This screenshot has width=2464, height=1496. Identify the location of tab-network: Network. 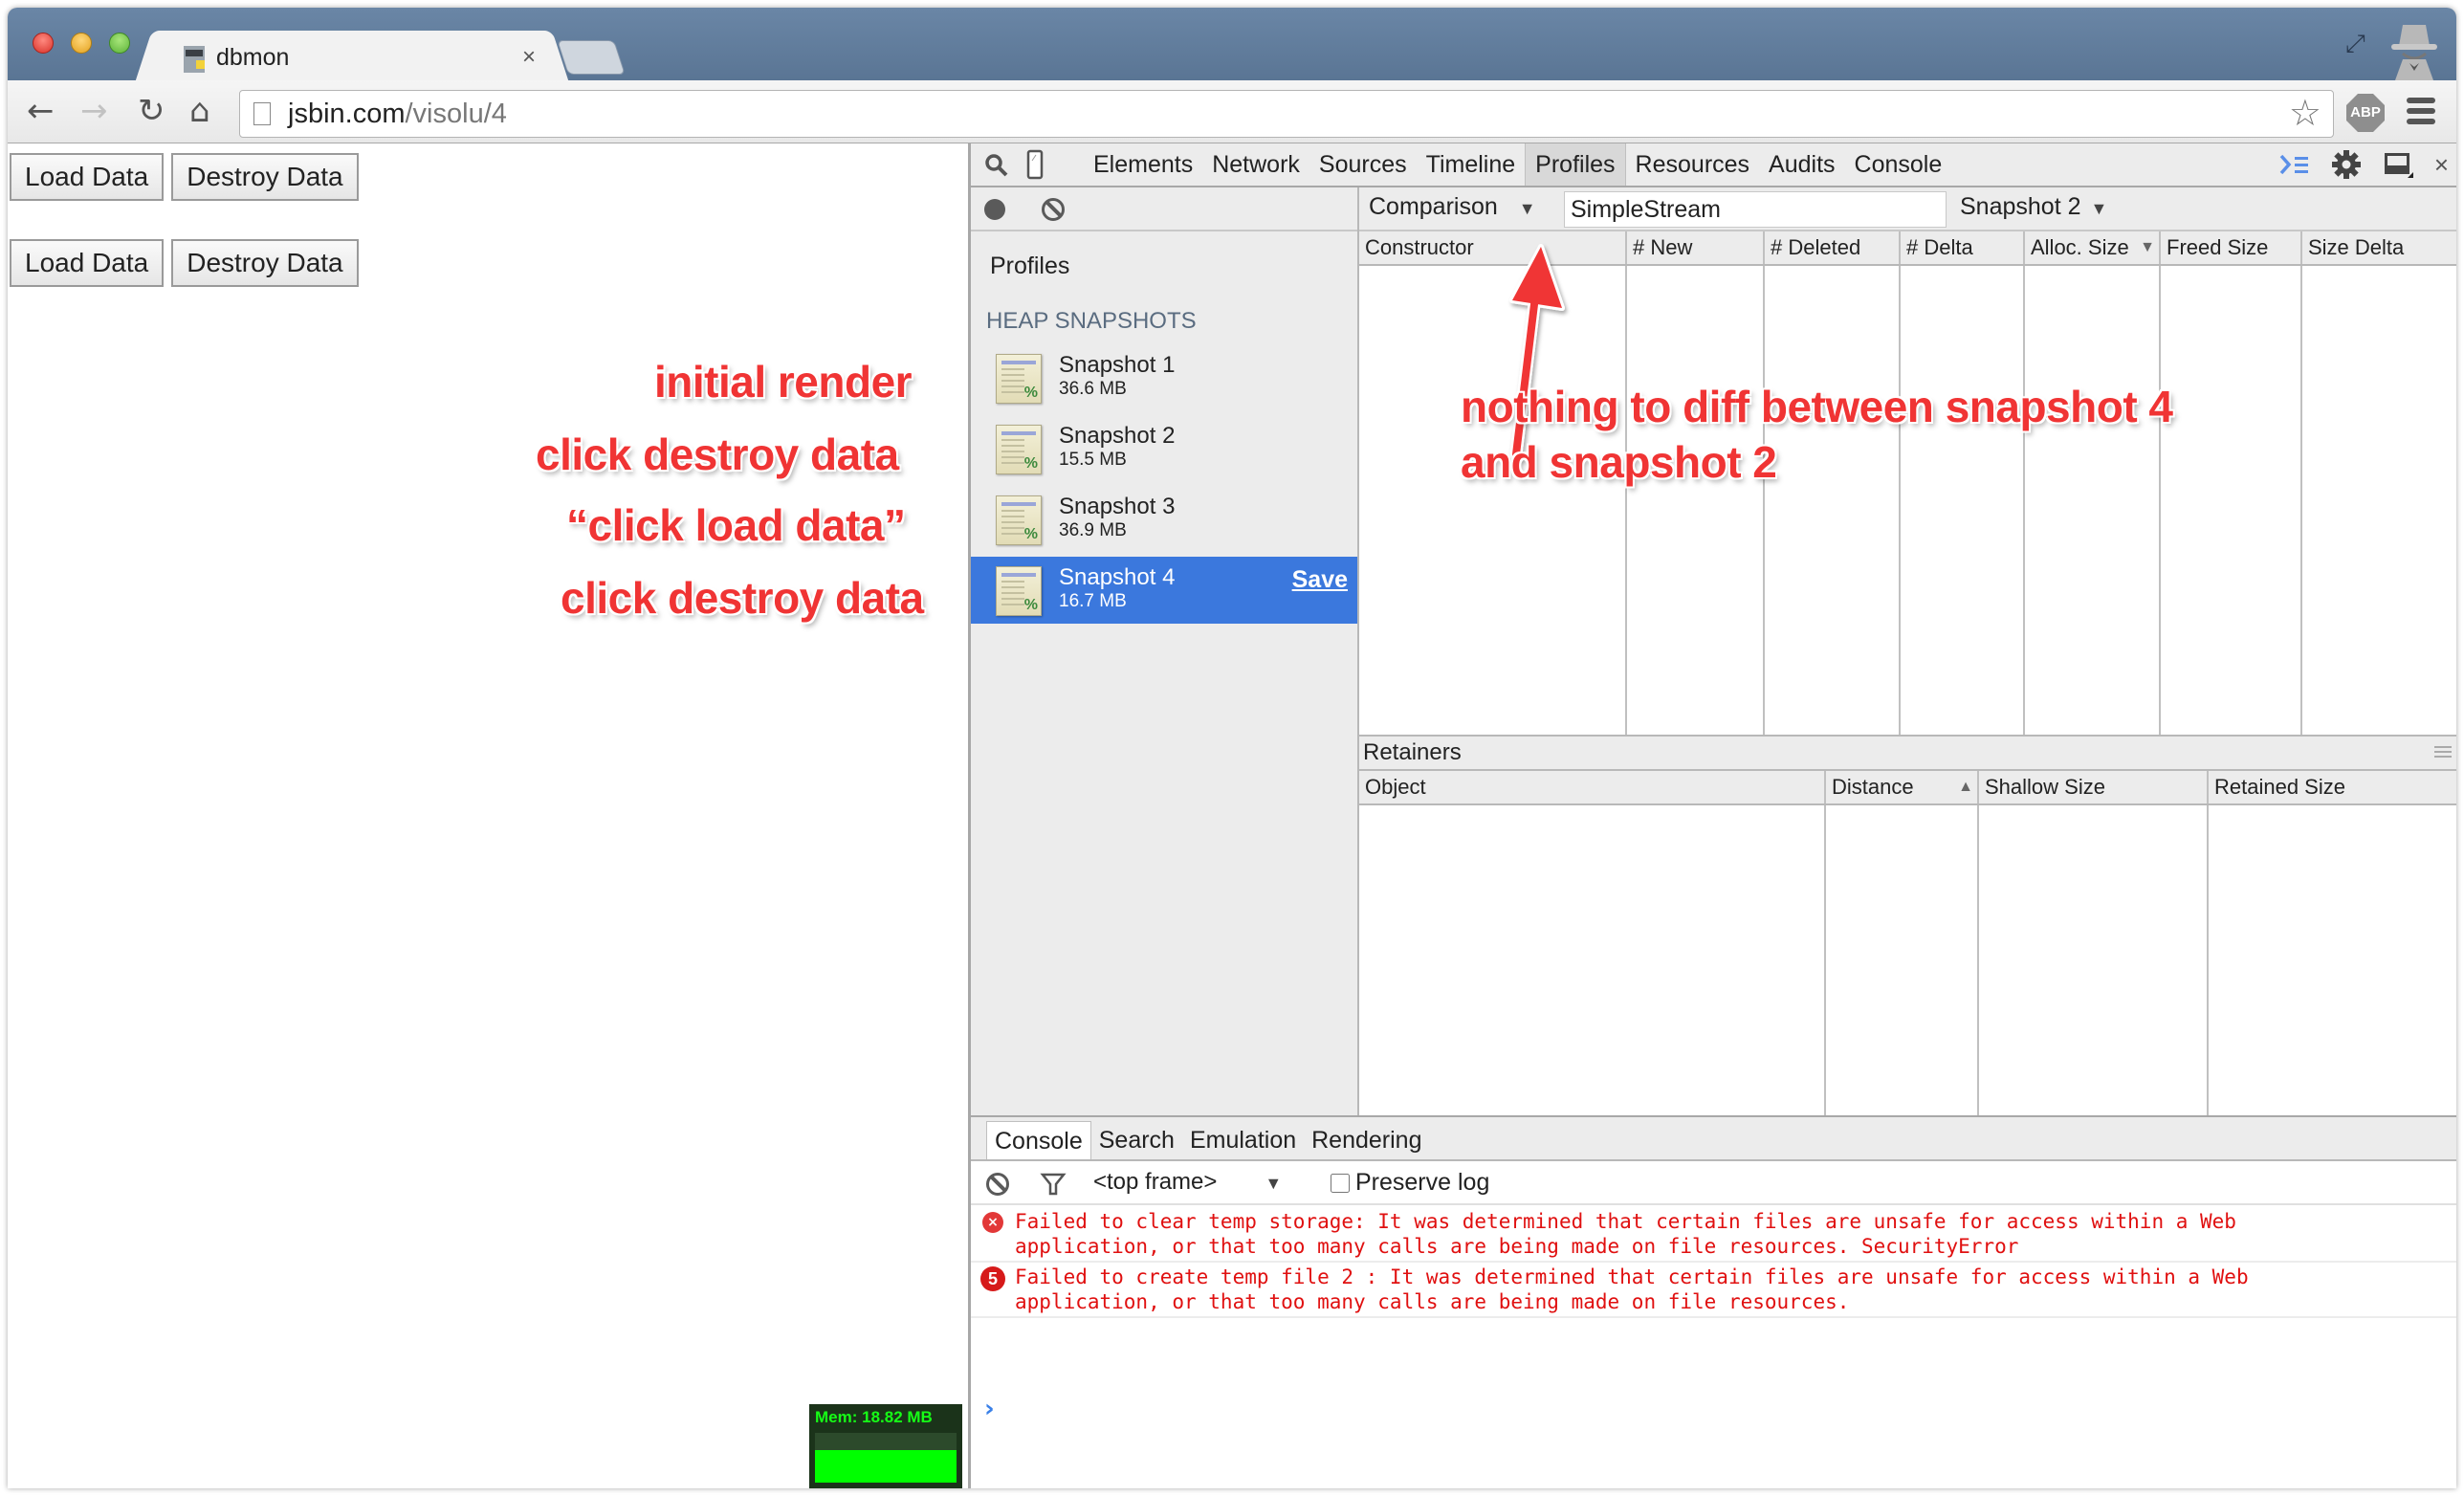
(1255, 164).